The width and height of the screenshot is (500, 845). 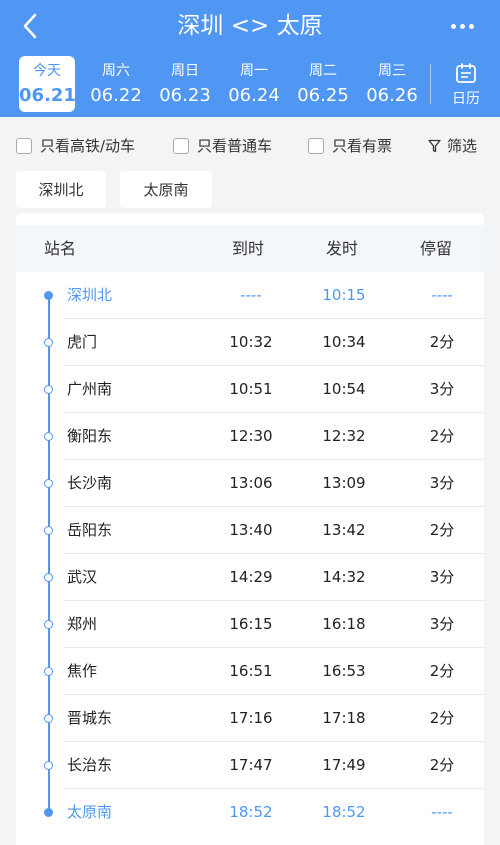 I want to click on arrive-time: ----, so click(x=251, y=295).